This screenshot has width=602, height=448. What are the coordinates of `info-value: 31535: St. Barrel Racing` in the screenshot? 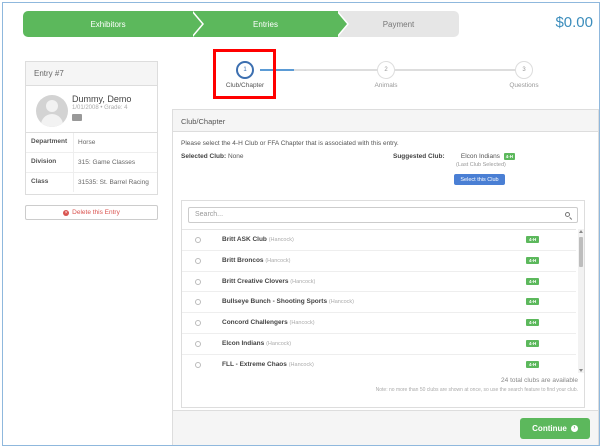 It's located at (113, 182).